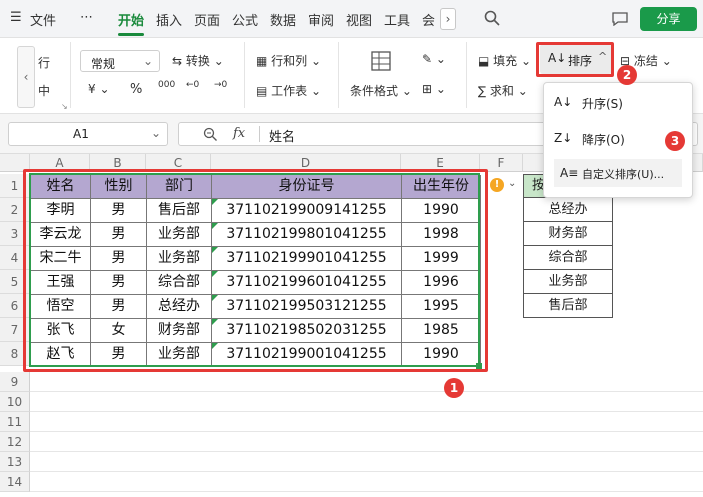  Describe the element at coordinates (484, 91) in the screenshot. I see `sum-icon: ∑` at that location.